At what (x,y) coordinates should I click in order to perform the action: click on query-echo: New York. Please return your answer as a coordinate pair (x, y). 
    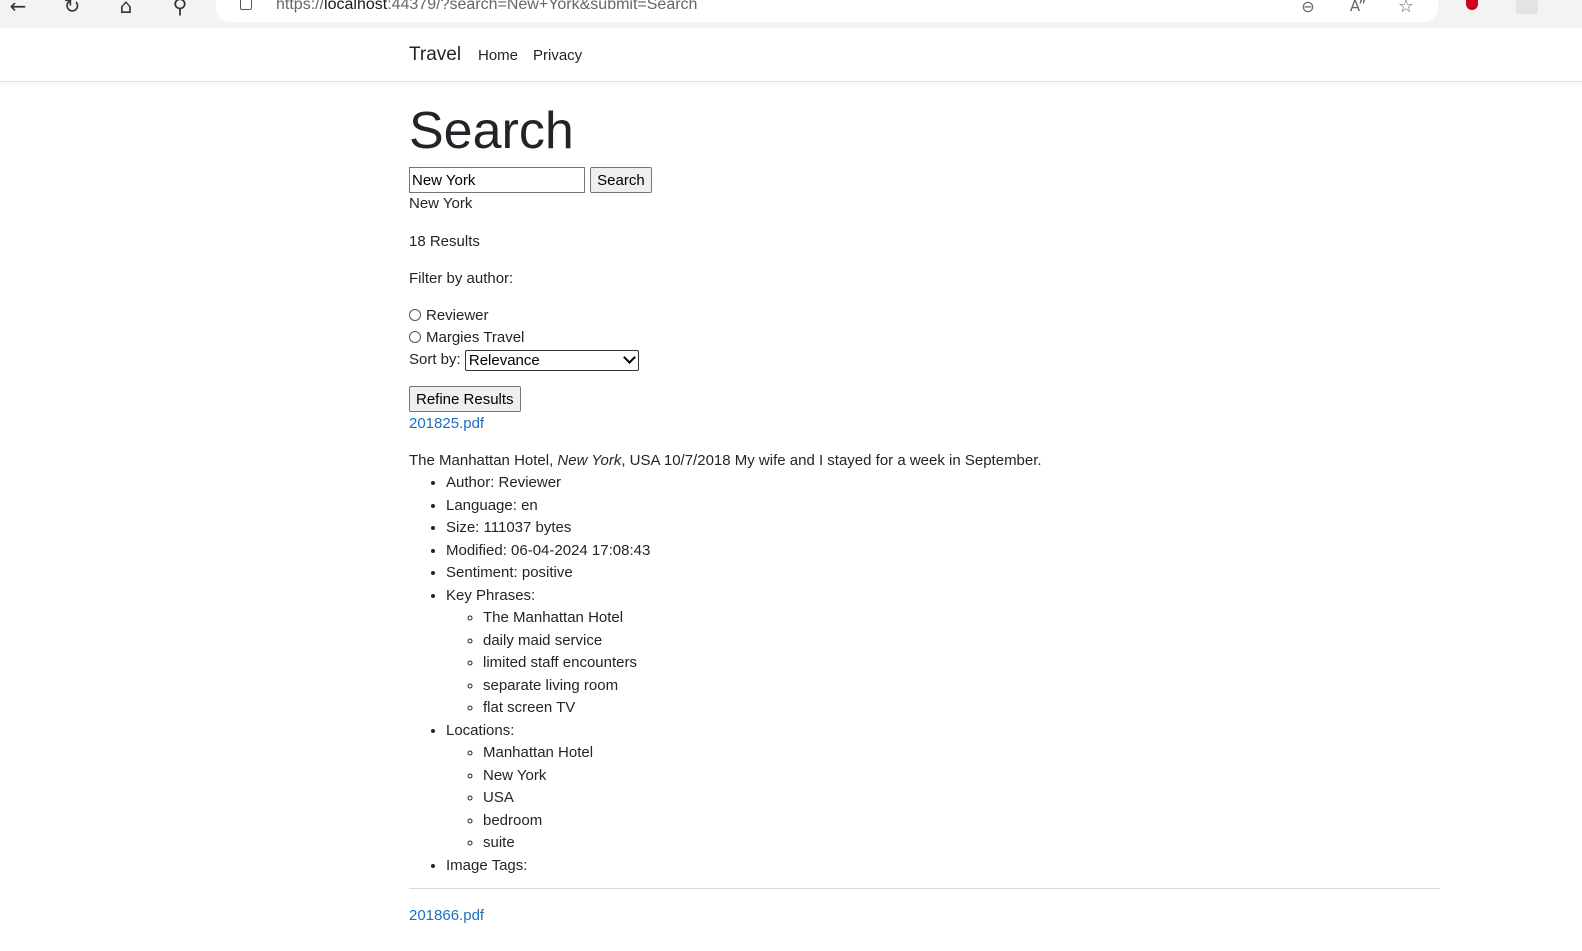
    Looking at the image, I should click on (441, 203).